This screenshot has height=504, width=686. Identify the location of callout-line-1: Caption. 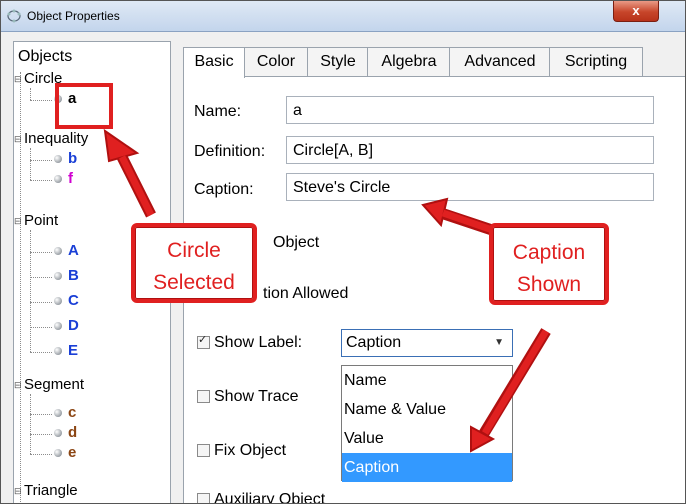
(549, 252).